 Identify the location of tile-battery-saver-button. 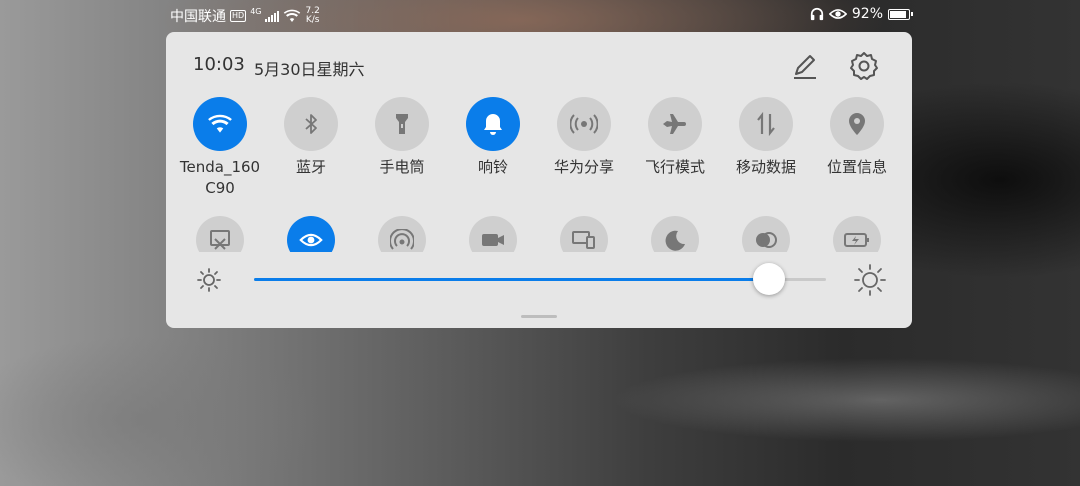
(857, 234).